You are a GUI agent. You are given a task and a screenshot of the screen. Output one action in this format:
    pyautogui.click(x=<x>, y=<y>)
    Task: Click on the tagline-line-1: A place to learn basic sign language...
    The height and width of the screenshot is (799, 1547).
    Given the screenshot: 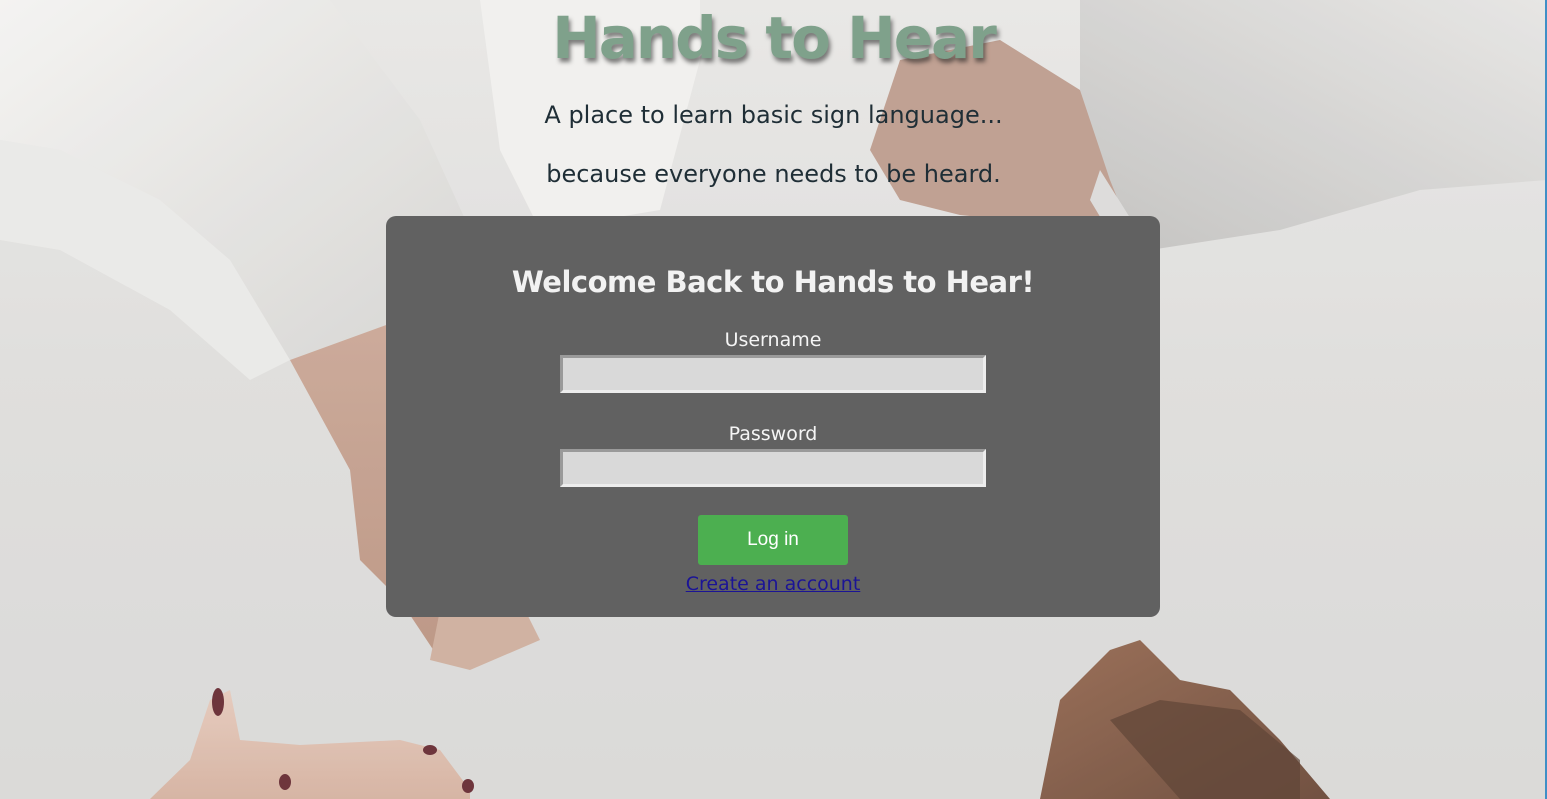 What is the action you would take?
    pyautogui.click(x=773, y=115)
    